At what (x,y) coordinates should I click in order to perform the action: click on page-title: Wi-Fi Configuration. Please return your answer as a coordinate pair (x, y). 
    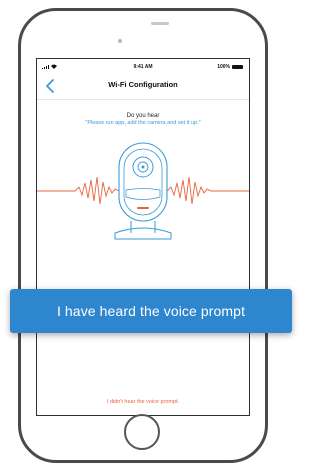
    Looking at the image, I should click on (143, 84).